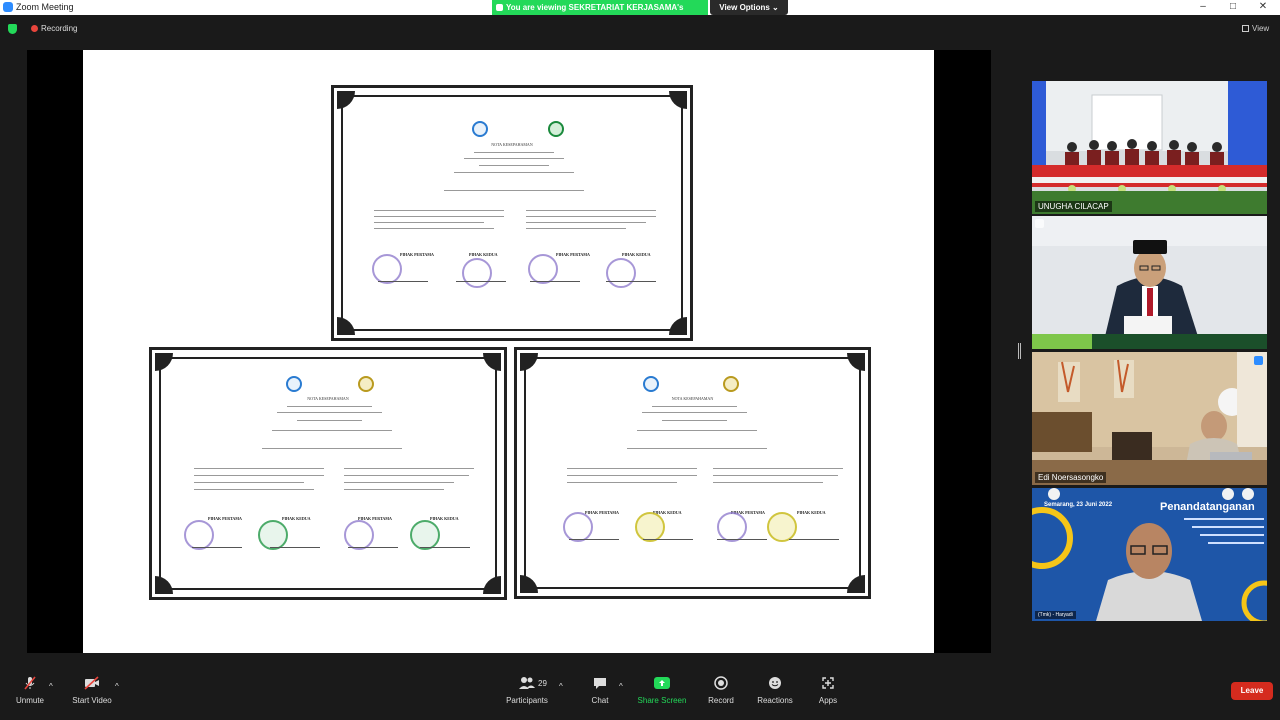 Image resolution: width=1280 pixels, height=720 pixels. I want to click on video-options-caret-icon: ^, so click(117, 686).